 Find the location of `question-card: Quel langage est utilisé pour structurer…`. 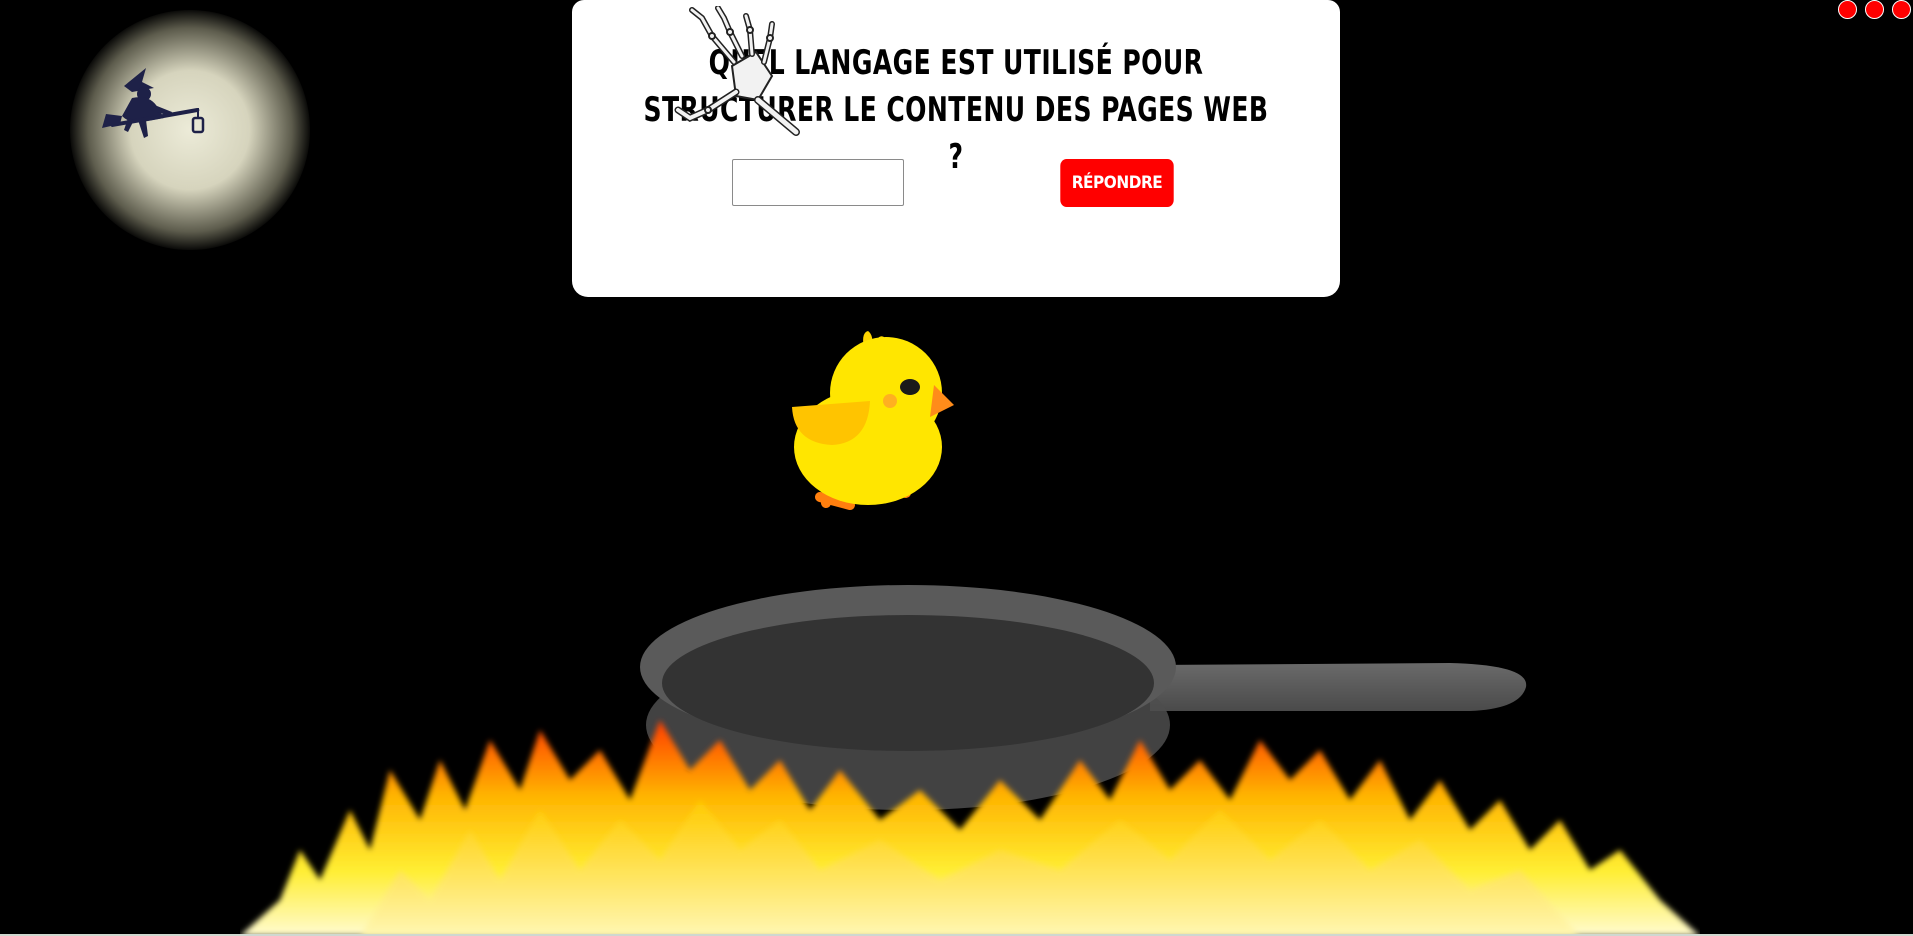

question-card: Quel langage est utilisé pour structurer… is located at coordinates (956, 148).